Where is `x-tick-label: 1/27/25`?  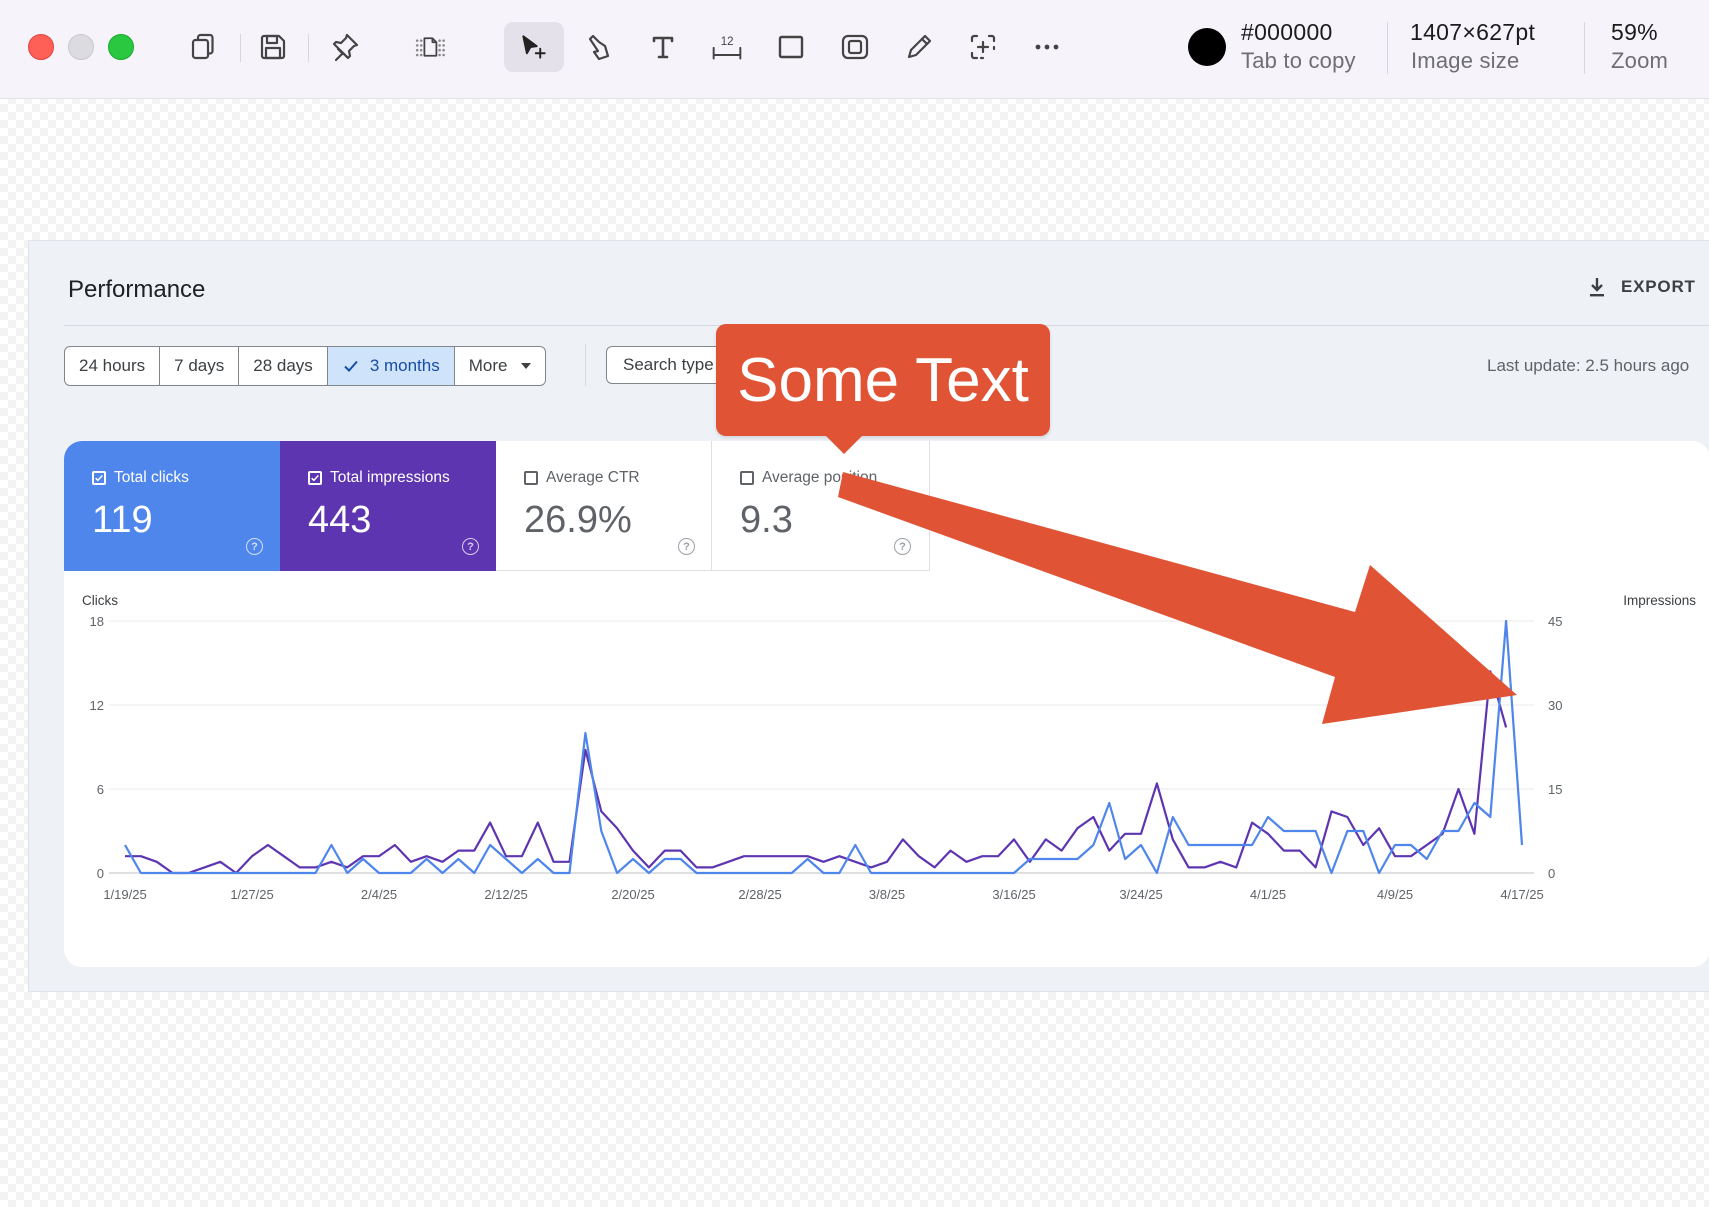
x-tick-label: 1/27/25 is located at coordinates (251, 894).